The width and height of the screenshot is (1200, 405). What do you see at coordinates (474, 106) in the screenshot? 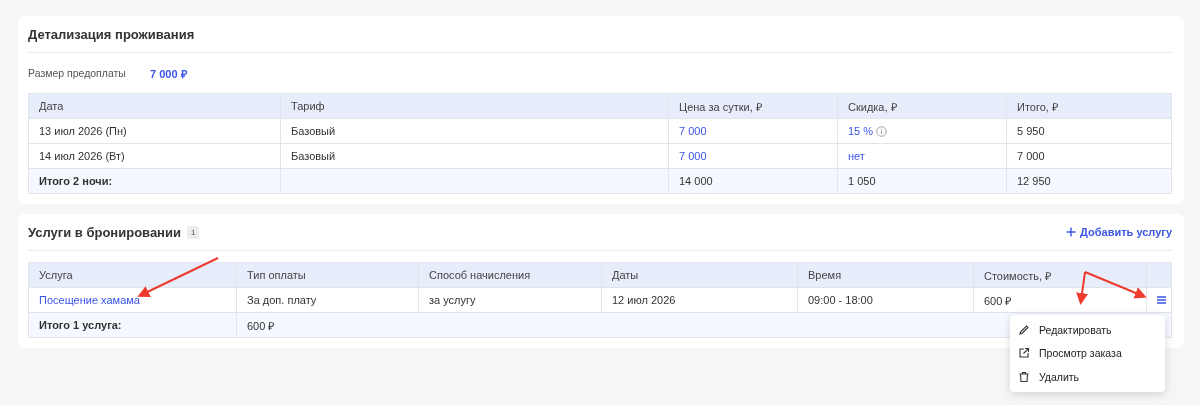
I see `column-header: Тариф` at bounding box center [474, 106].